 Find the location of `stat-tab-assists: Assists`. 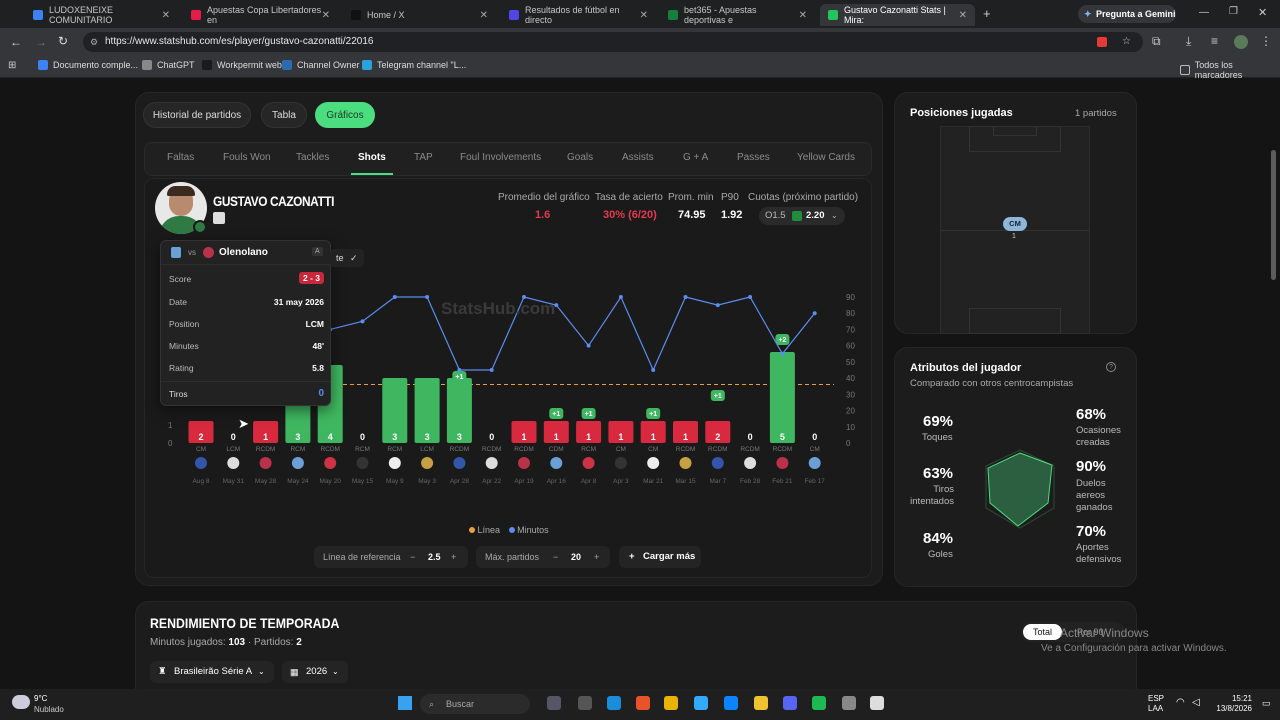

stat-tab-assists: Assists is located at coordinates (638, 157).